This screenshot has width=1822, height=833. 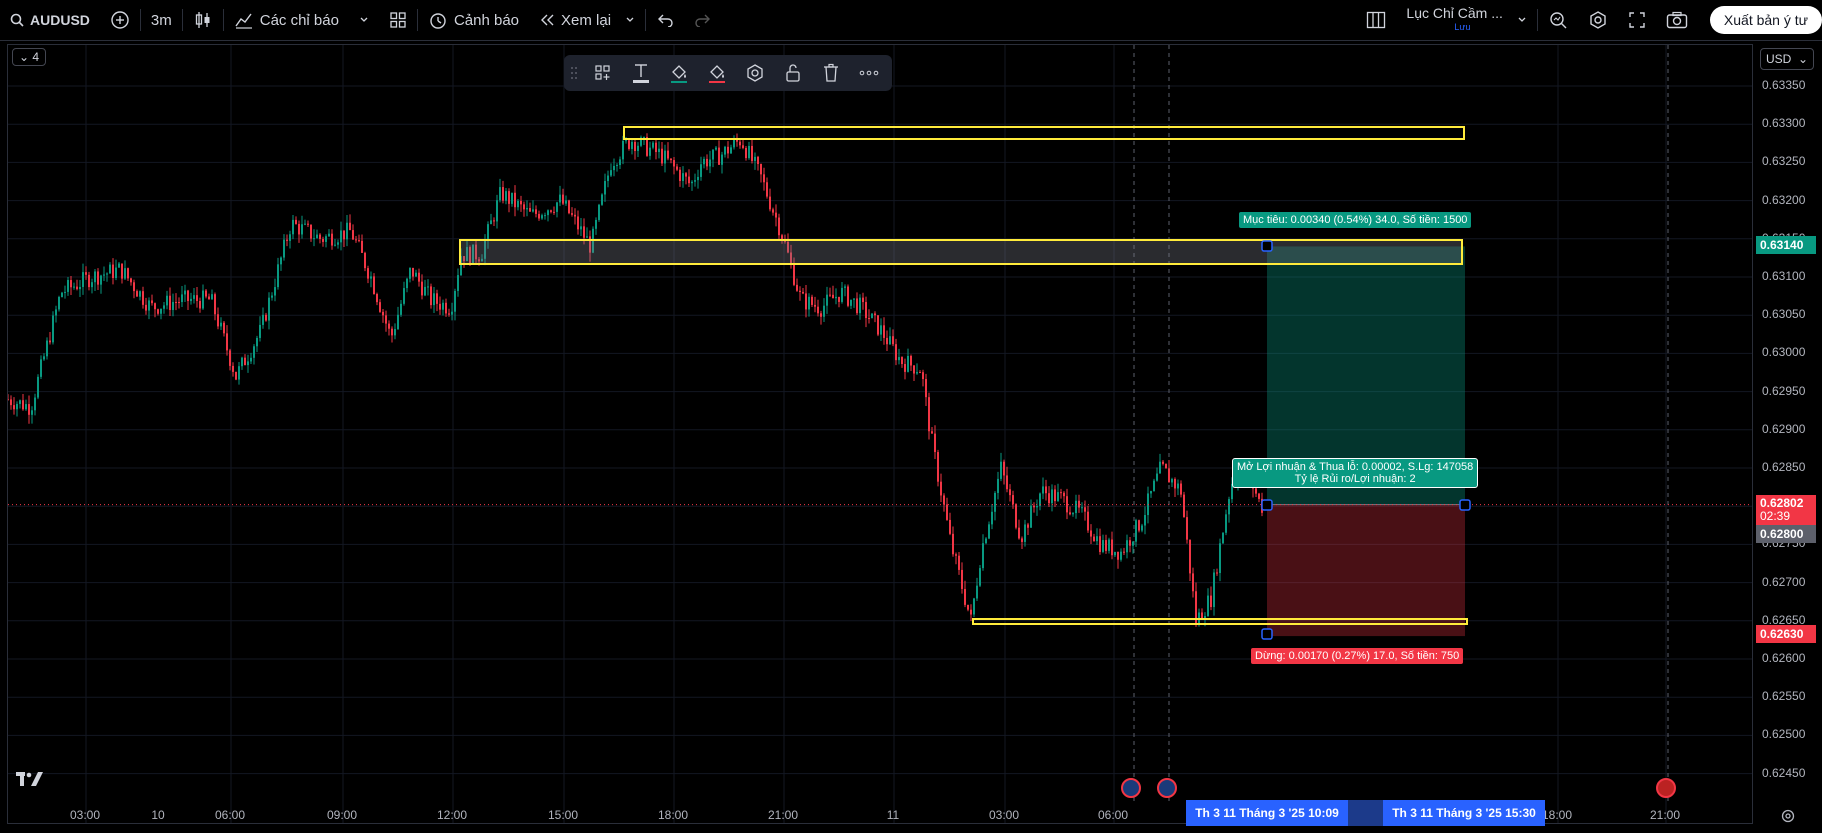 I want to click on snapshot-button, so click(x=1677, y=20).